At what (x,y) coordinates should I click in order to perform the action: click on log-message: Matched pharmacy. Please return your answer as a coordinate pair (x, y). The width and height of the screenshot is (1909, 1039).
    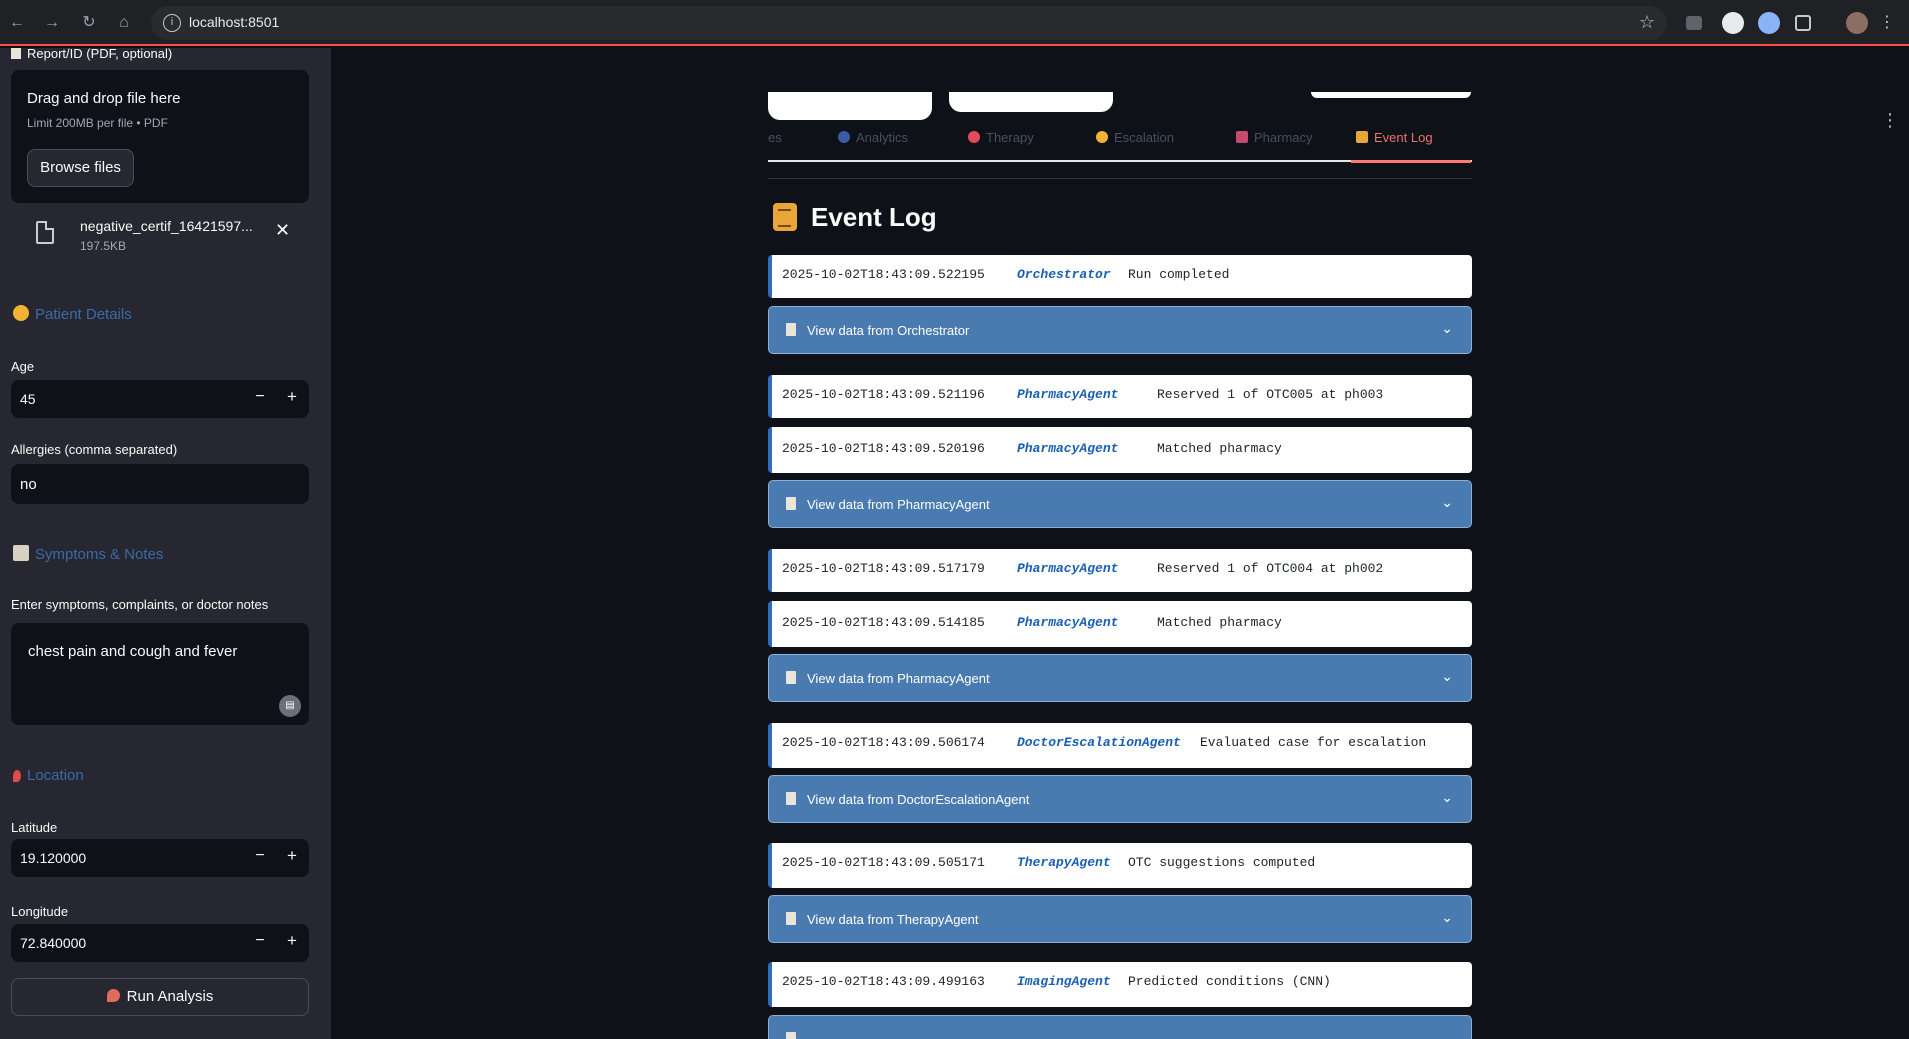
    Looking at the image, I should click on (1219, 622).